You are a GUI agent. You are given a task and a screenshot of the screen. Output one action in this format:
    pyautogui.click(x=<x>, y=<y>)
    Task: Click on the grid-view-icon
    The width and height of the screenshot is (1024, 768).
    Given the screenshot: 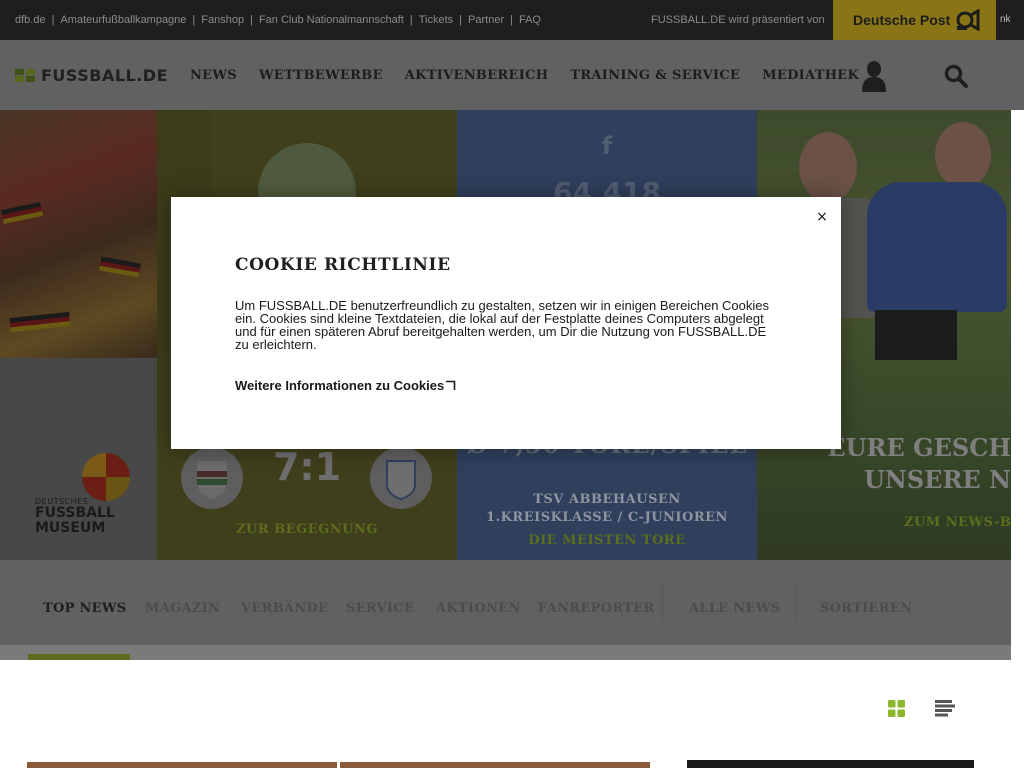 What is the action you would take?
    pyautogui.click(x=896, y=708)
    